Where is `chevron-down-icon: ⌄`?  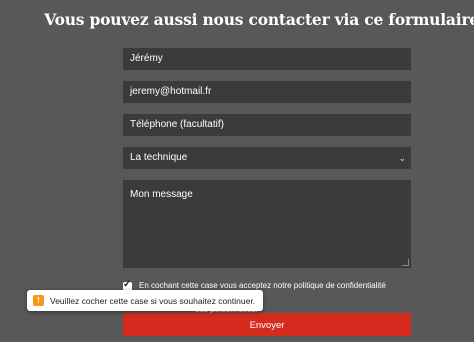
chevron-down-icon: ⌄ is located at coordinates (402, 158).